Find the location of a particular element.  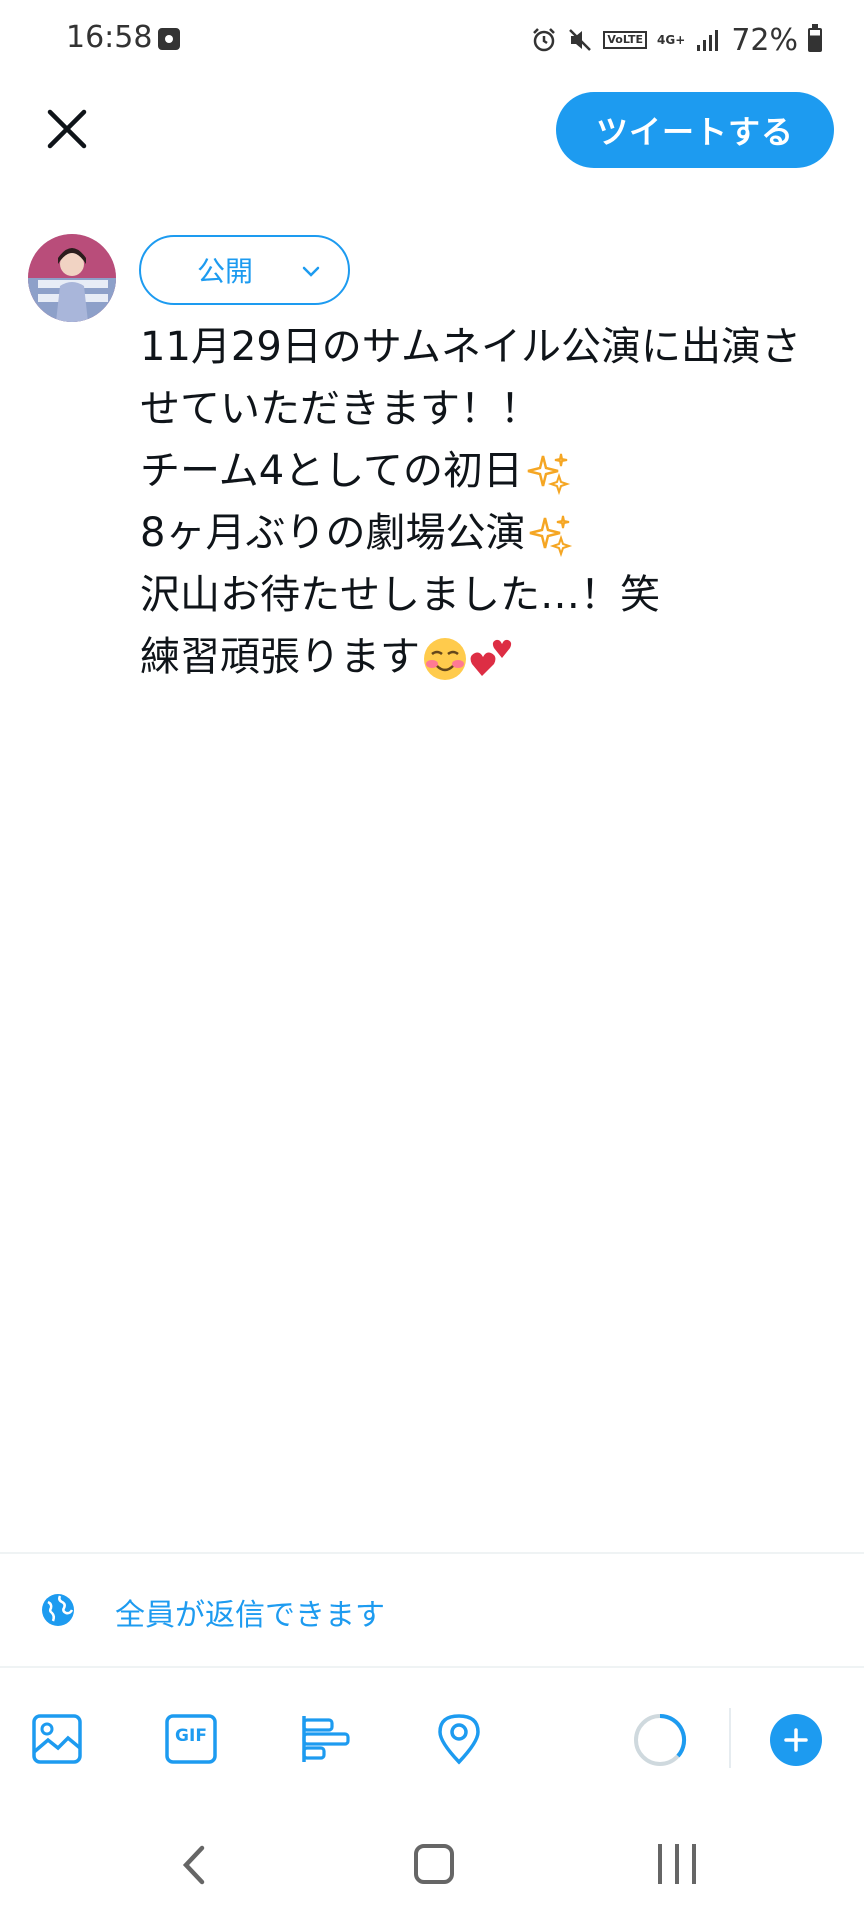

battery-icon is located at coordinates (815, 38).